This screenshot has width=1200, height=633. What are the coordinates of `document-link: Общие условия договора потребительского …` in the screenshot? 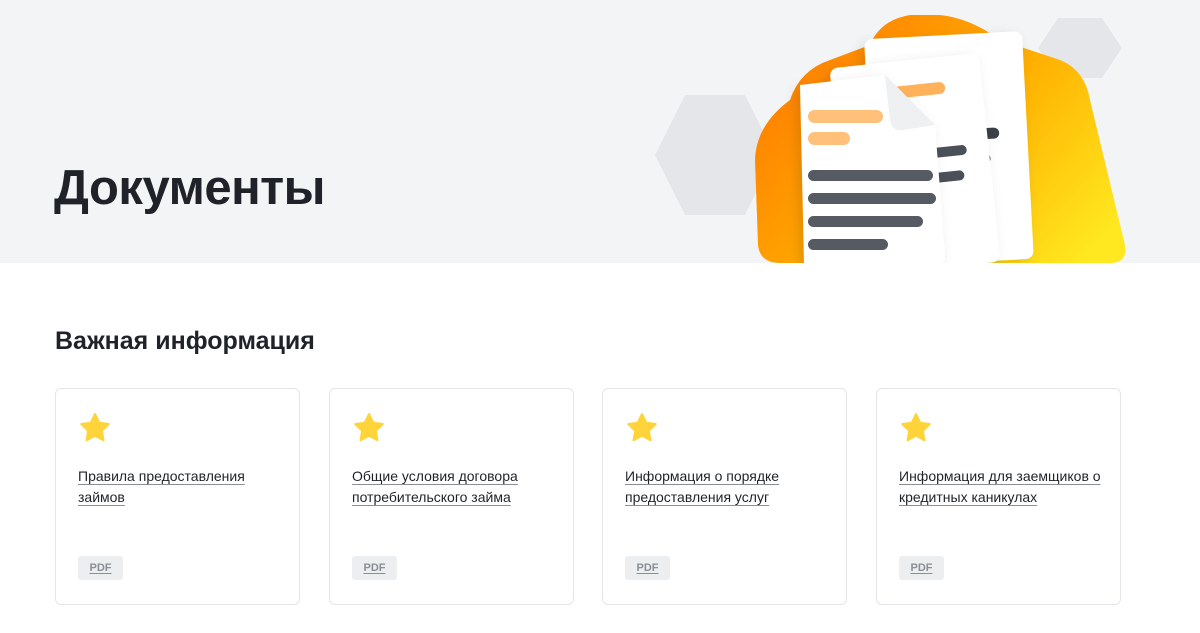 It's located at (457, 487).